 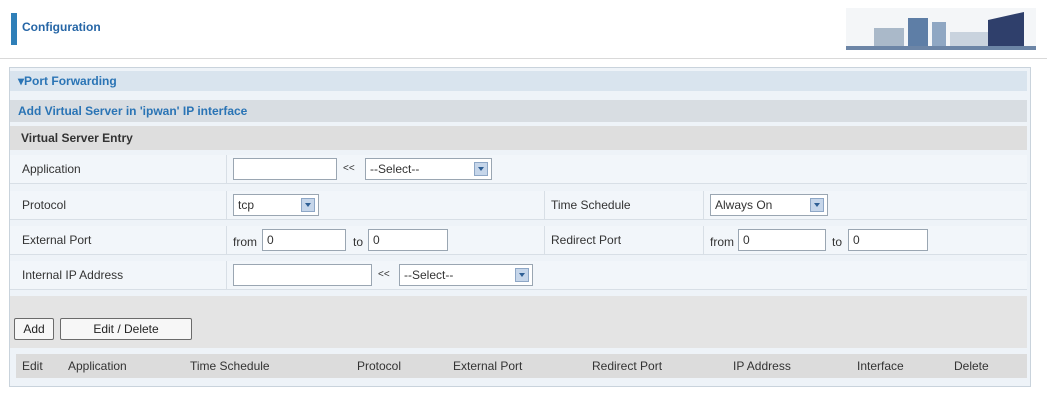 I want to click on internal-ip-row: Internal IP Address << --Select--, so click(x=518, y=275).